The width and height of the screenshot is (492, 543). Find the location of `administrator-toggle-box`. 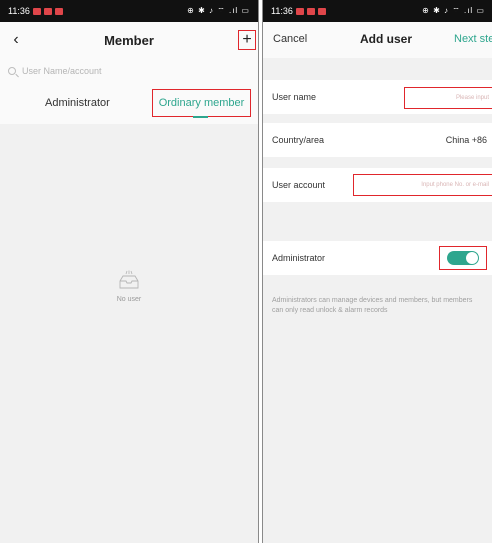

administrator-toggle-box is located at coordinates (463, 258).